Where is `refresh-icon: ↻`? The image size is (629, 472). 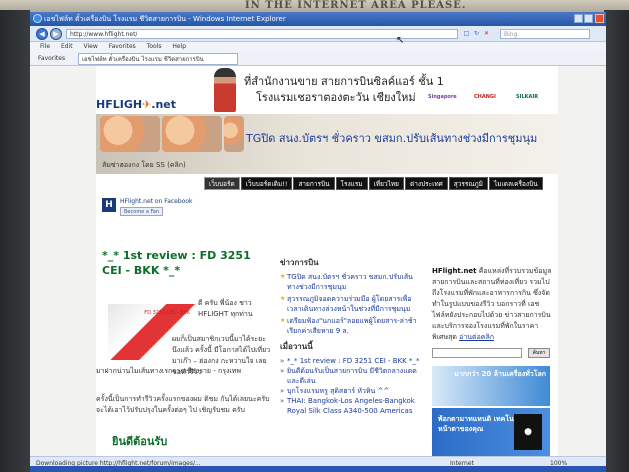
refresh-icon: ↻ is located at coordinates (476, 33).